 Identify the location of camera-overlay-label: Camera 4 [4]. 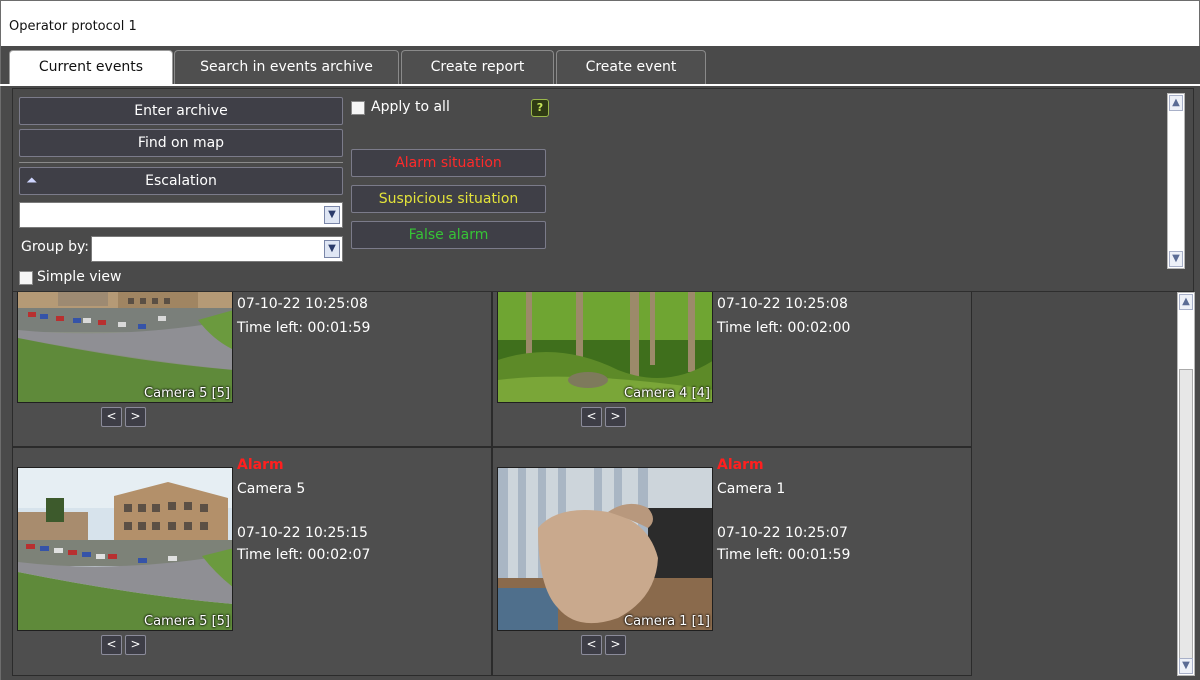
(667, 393).